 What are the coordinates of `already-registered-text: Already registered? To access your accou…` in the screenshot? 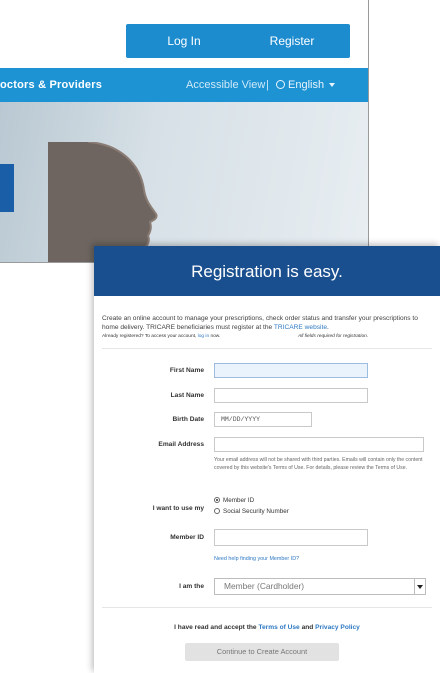 It's located at (267, 338).